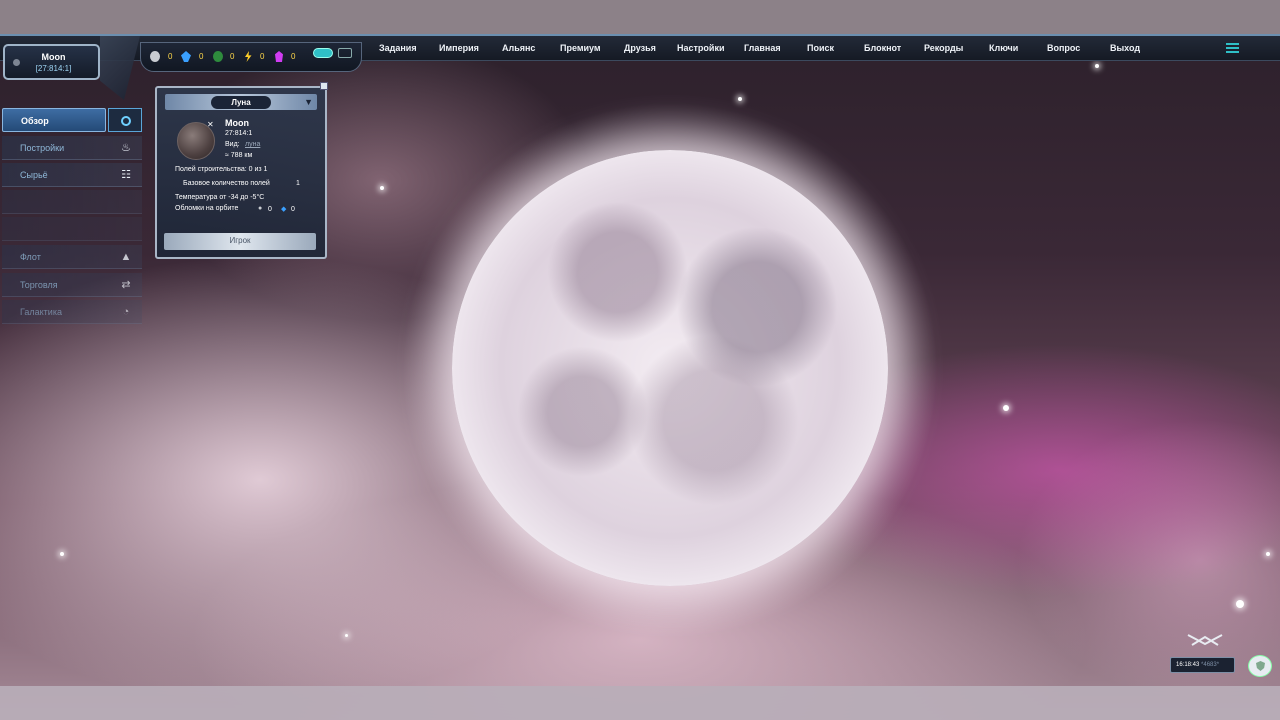  I want to click on debris-label: Обломки на орбите, so click(207, 208).